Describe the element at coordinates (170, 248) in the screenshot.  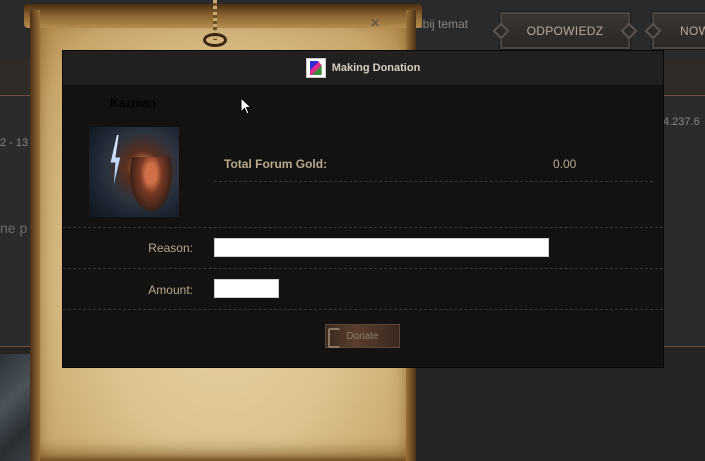
I see `reason-label: Reason:` at that location.